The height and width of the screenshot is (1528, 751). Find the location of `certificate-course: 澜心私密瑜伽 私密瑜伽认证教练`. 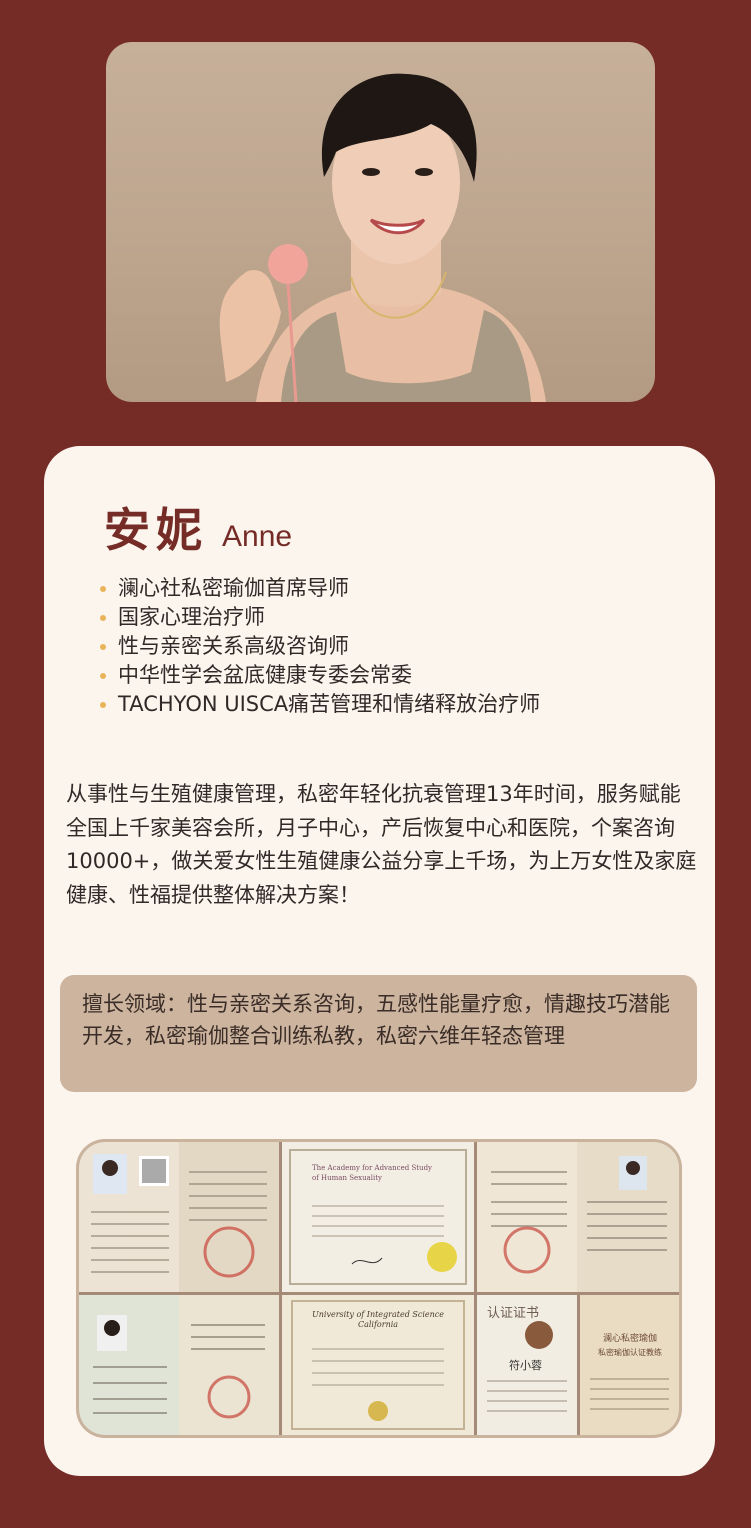

certificate-course: 澜心私密瑜伽 私密瑜伽认证教练 is located at coordinates (629, 1365).